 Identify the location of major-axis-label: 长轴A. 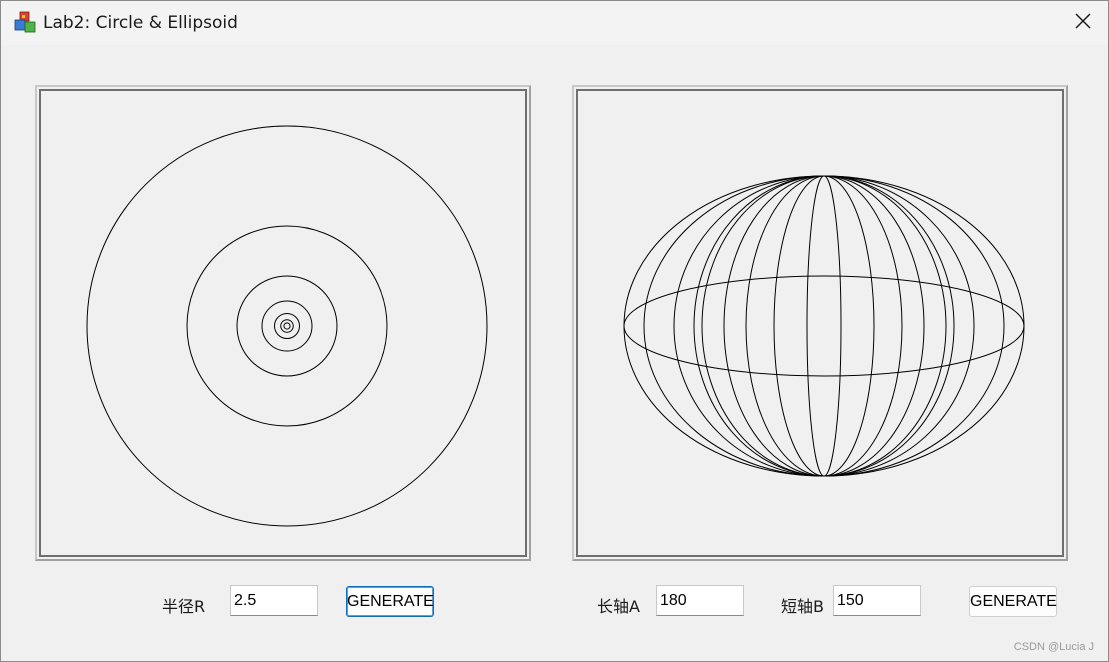
(618, 606).